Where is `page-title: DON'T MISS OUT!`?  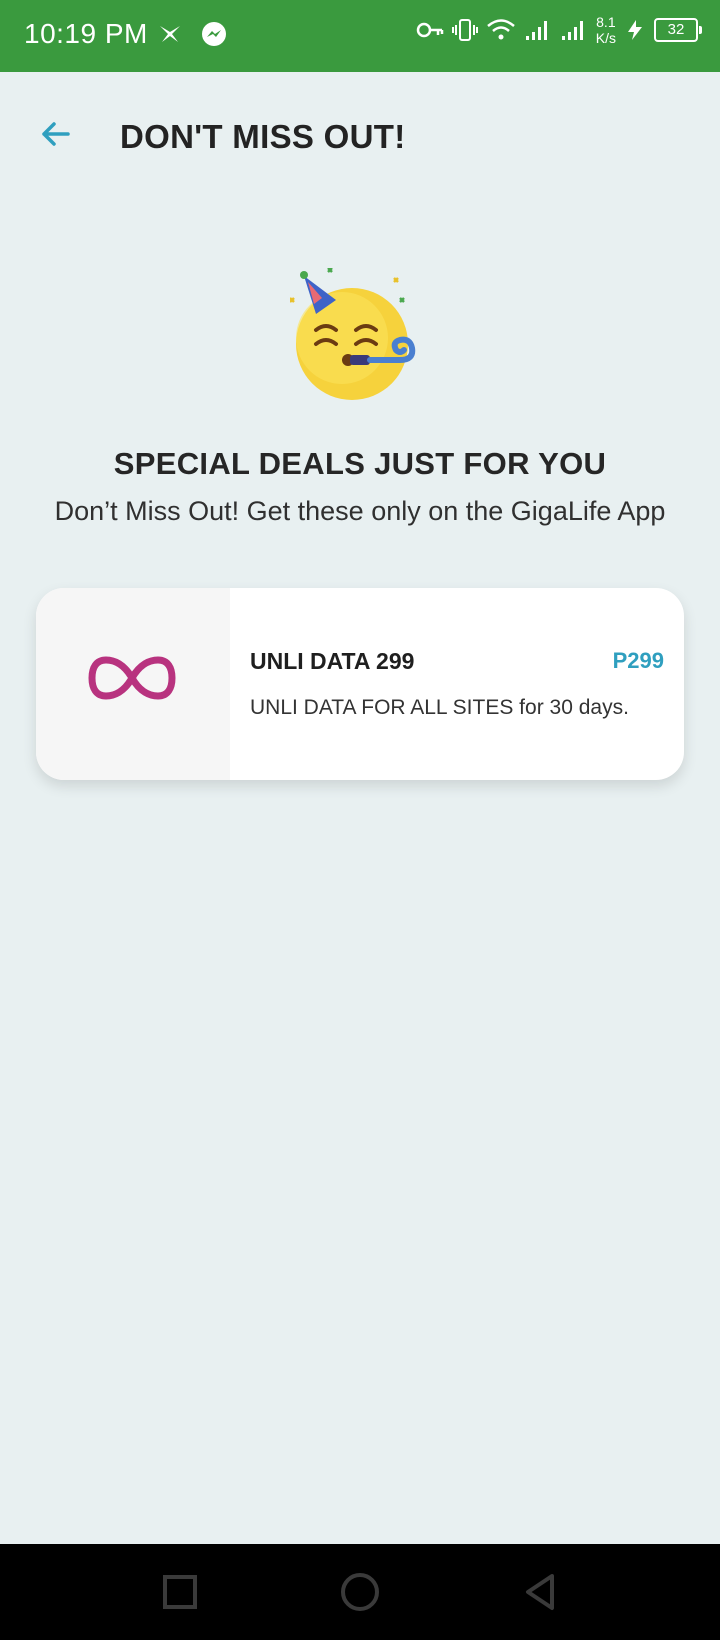
page-title: DON'T MISS OUT! is located at coordinates (263, 136).